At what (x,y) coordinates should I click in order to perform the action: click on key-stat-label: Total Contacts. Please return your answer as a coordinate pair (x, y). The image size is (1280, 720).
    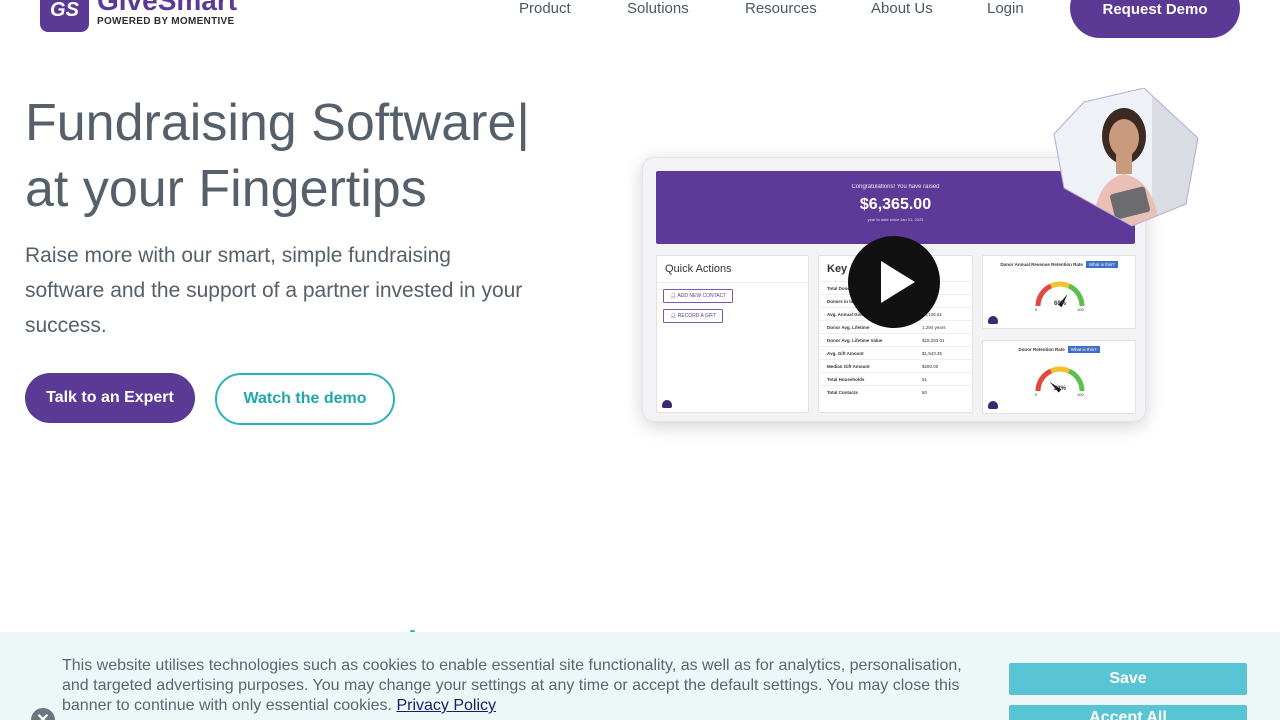
    Looking at the image, I should click on (842, 392).